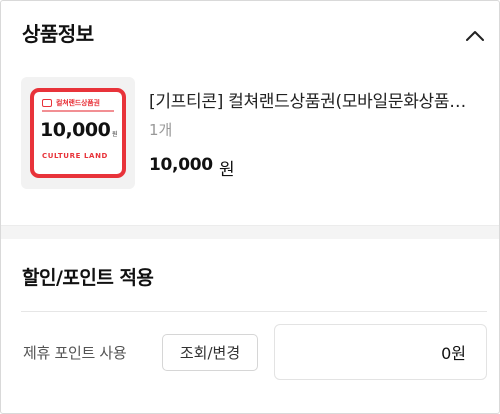 Image resolution: width=500 pixels, height=414 pixels. I want to click on partner-points-label: 제휴 포인트 사용, so click(75, 353).